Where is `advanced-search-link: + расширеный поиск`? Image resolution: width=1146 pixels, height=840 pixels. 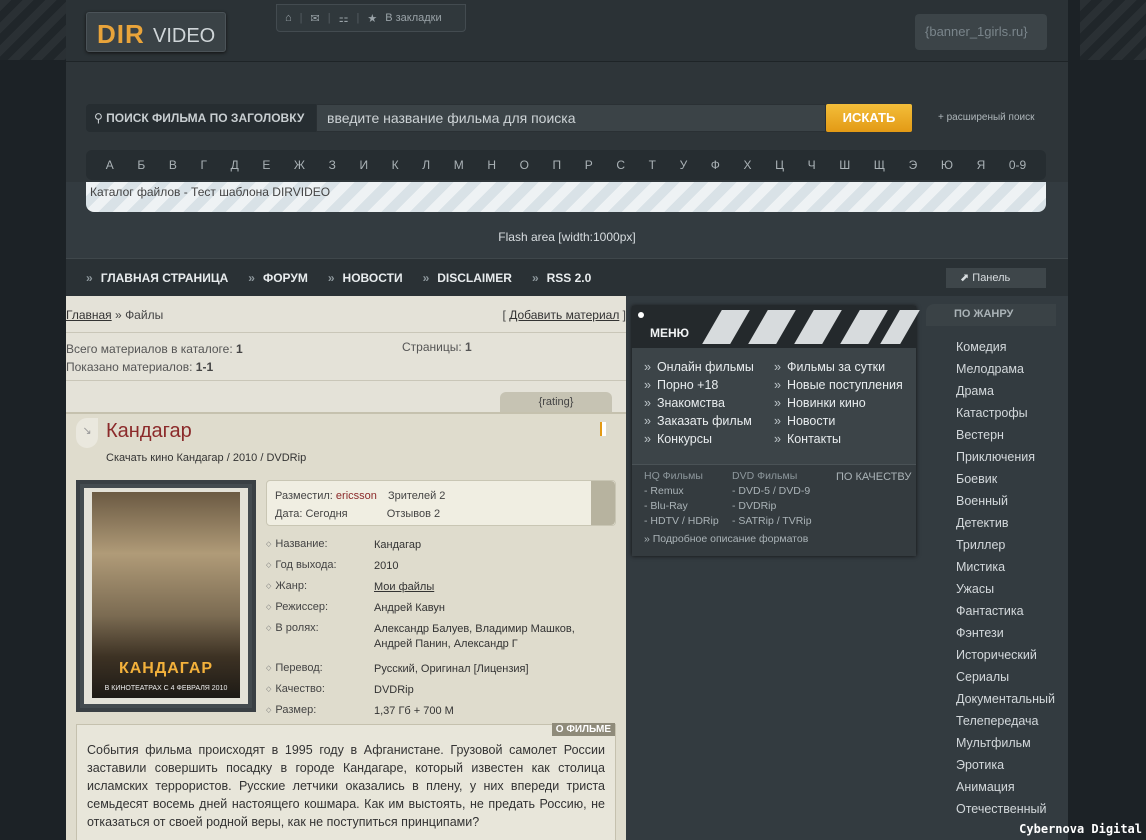
advanced-search-link: + расширеный поиск is located at coordinates (986, 117).